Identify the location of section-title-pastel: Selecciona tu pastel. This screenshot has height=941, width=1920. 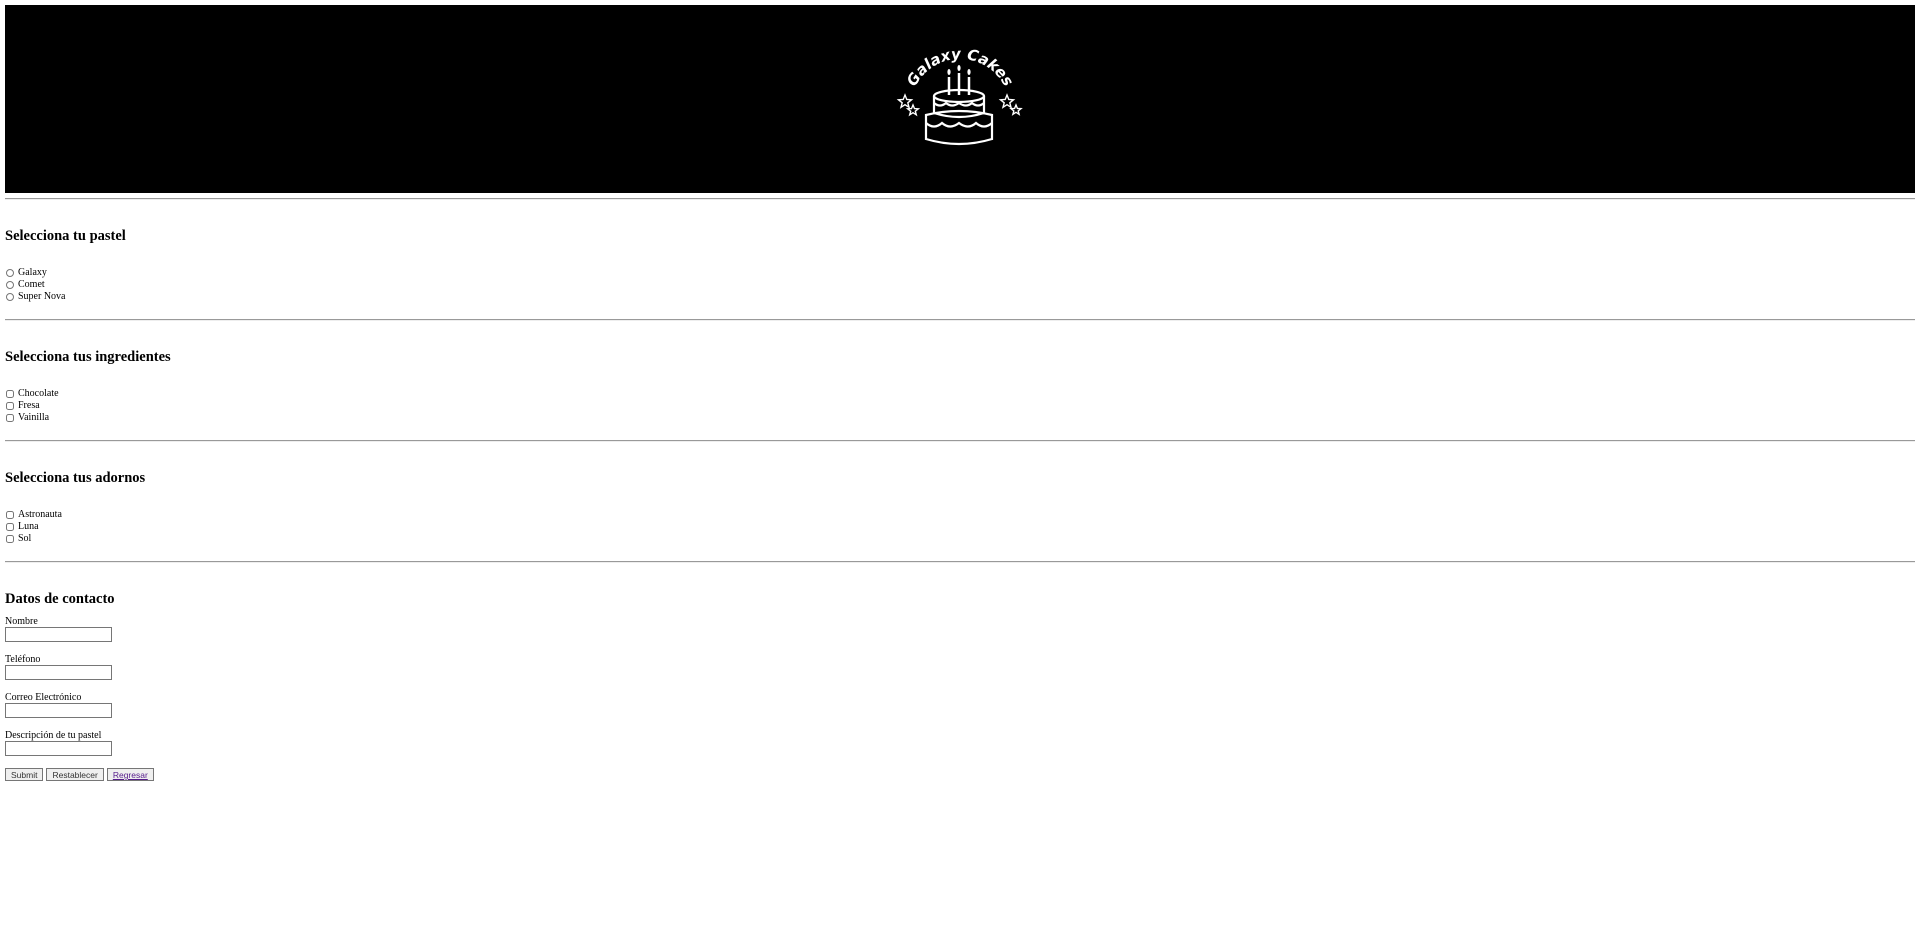
(65, 236).